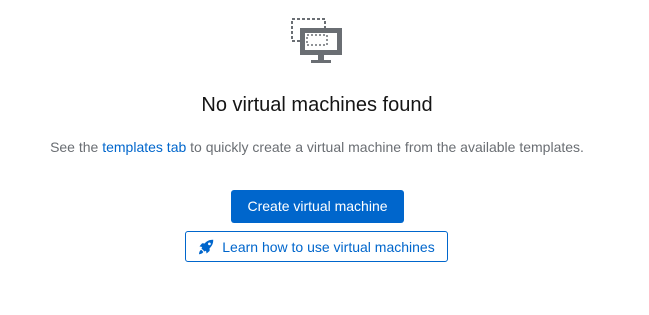  Describe the element at coordinates (144, 147) in the screenshot. I see `templates-tab-link: templates tab` at that location.